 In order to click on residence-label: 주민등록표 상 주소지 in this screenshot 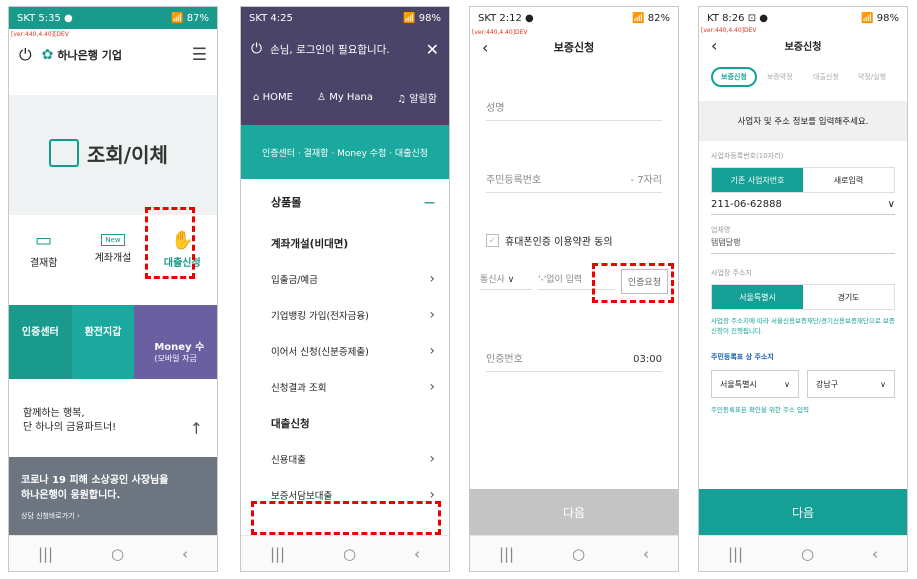, I will do `click(742, 357)`.